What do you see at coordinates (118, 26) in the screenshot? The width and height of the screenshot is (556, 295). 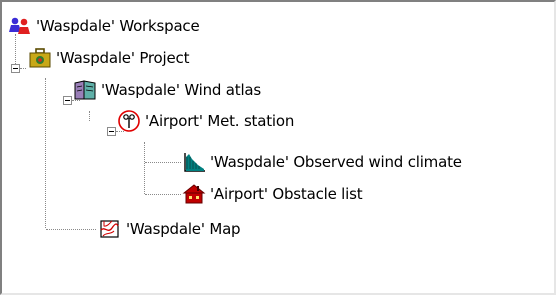 I see `tree-node-label: 'Waspdale' Workspace` at bounding box center [118, 26].